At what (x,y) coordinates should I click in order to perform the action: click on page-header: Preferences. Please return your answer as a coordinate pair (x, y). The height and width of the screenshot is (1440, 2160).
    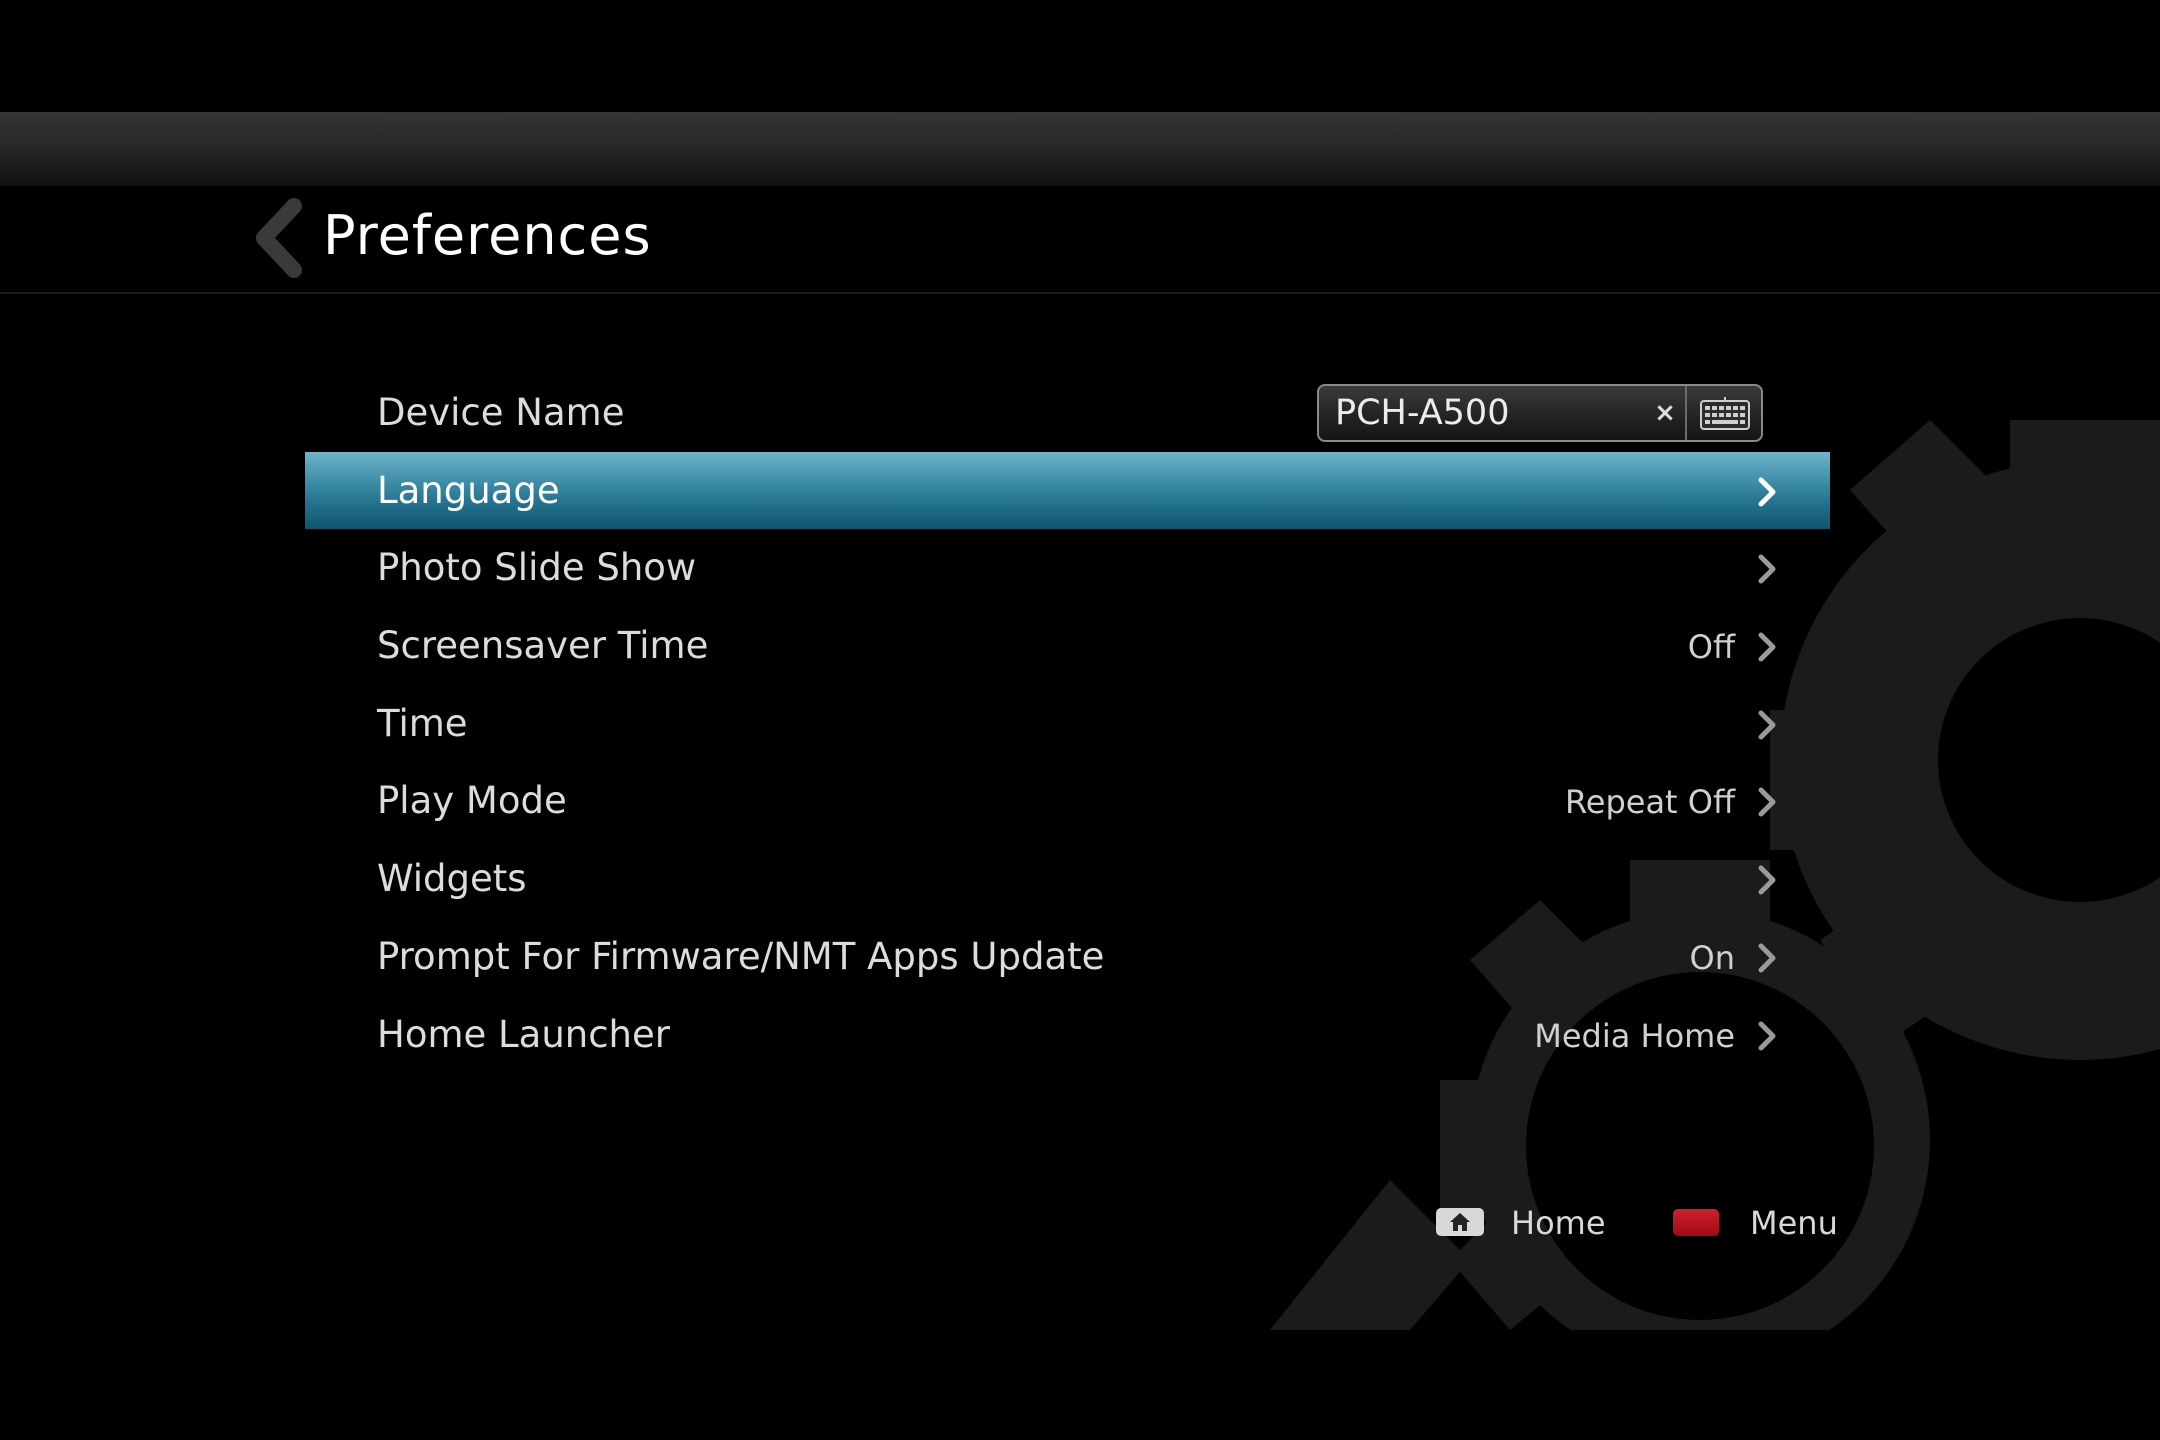
    Looking at the image, I should click on (1080, 240).